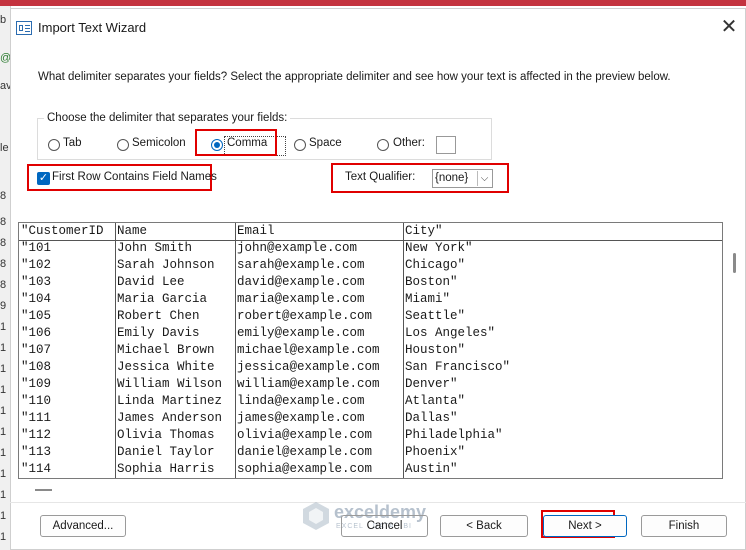 The width and height of the screenshot is (746, 550). What do you see at coordinates (428, 299) in the screenshot?
I see `table-cell: Miami"` at bounding box center [428, 299].